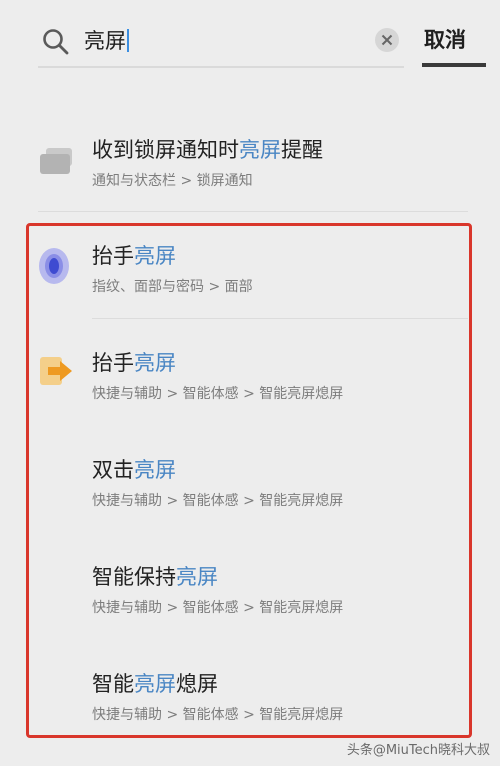 The image size is (500, 766). Describe the element at coordinates (172, 181) in the screenshot. I see `result-path: 通知与状态栏 > 锁屏通知` at that location.